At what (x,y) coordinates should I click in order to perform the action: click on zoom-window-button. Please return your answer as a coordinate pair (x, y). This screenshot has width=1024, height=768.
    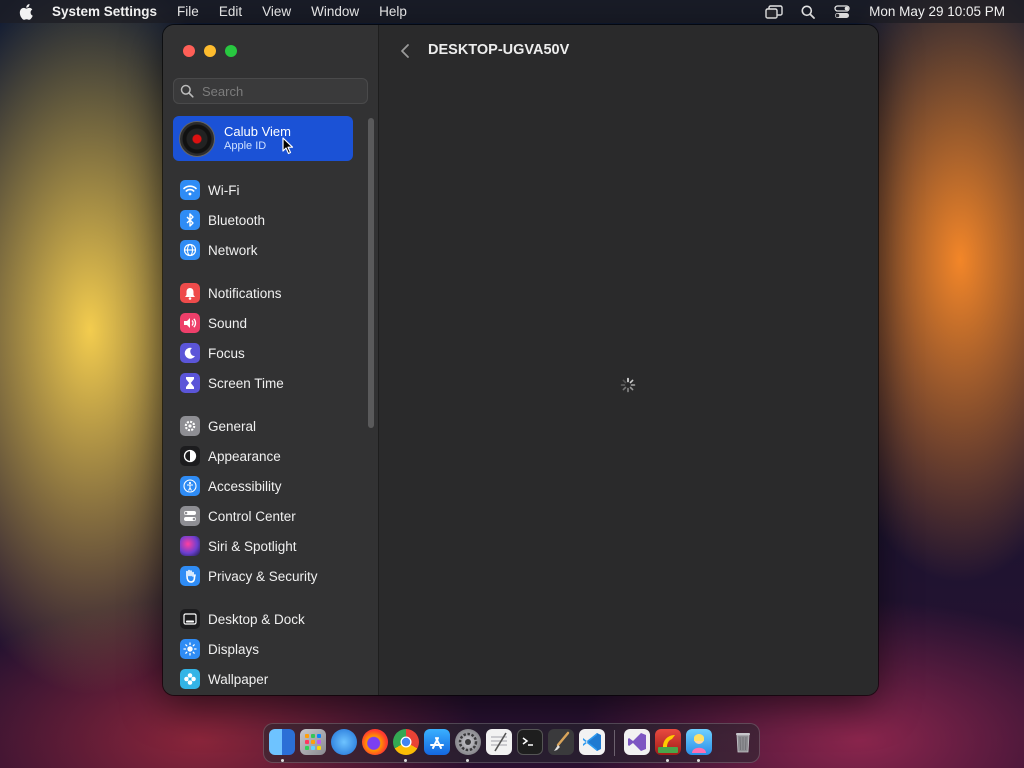
    Looking at the image, I should click on (231, 51).